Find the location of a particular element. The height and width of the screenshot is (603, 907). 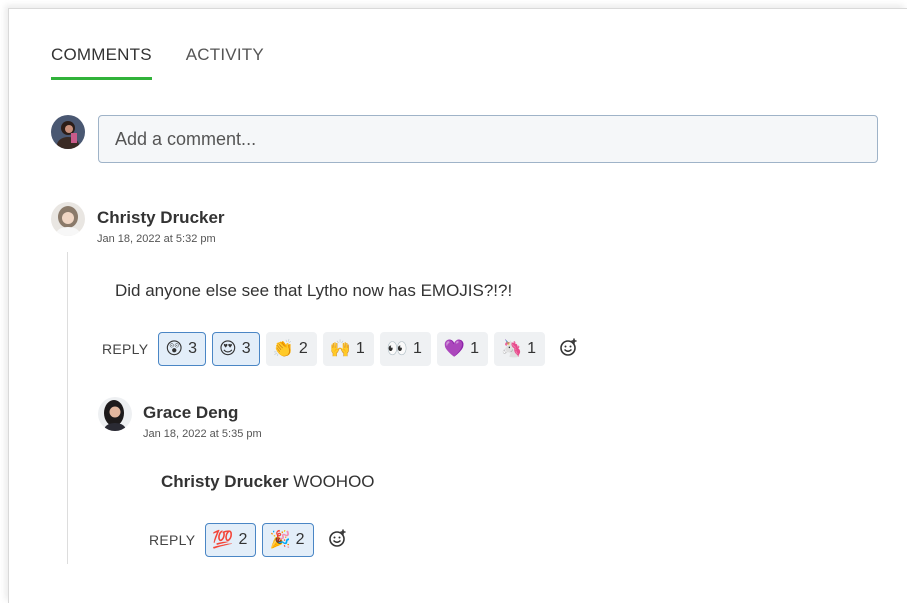

comment-author: Christy Drucker is located at coordinates (161, 218).